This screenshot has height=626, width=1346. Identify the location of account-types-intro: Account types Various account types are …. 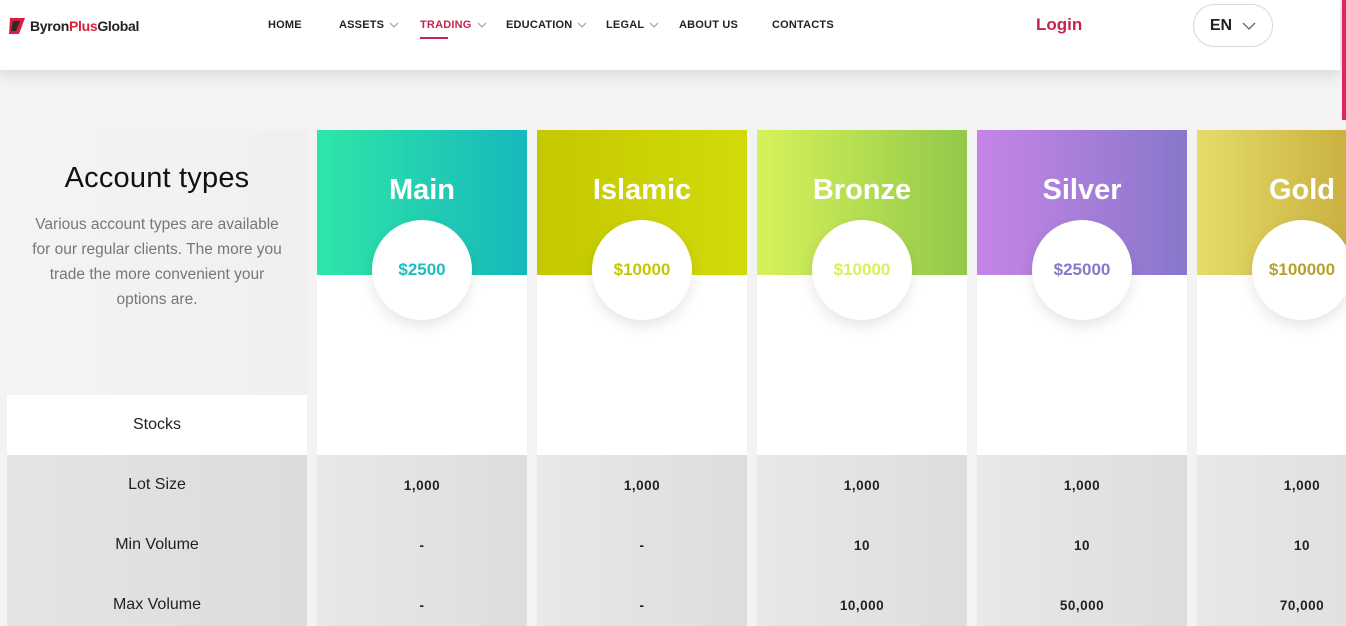
(157, 262).